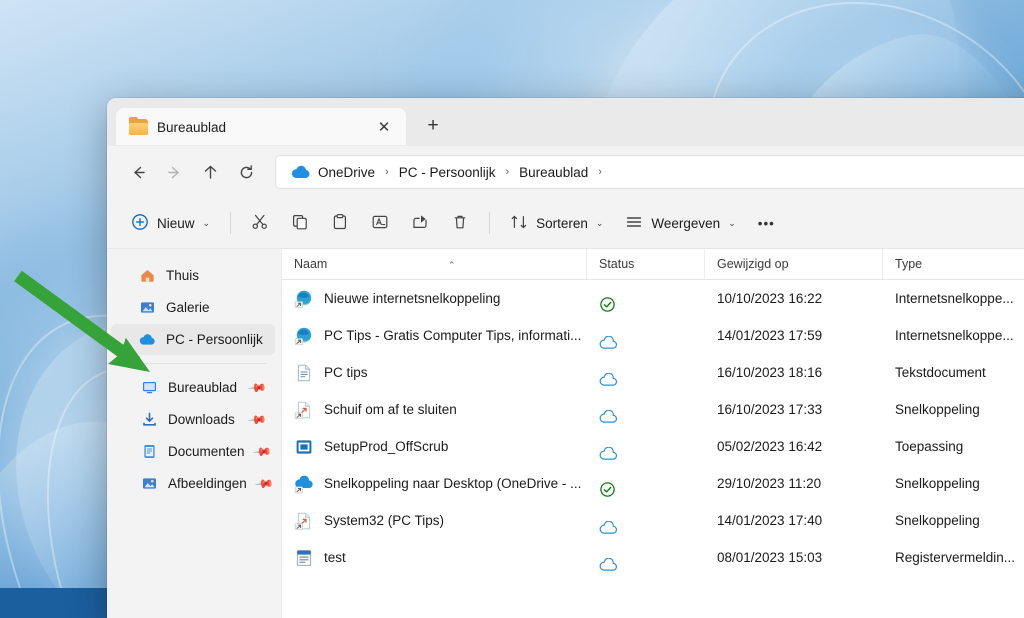 This screenshot has height=618, width=1024. Describe the element at coordinates (193, 451) in the screenshot. I see `sidebar-item-documenten: Documenten 📌` at that location.